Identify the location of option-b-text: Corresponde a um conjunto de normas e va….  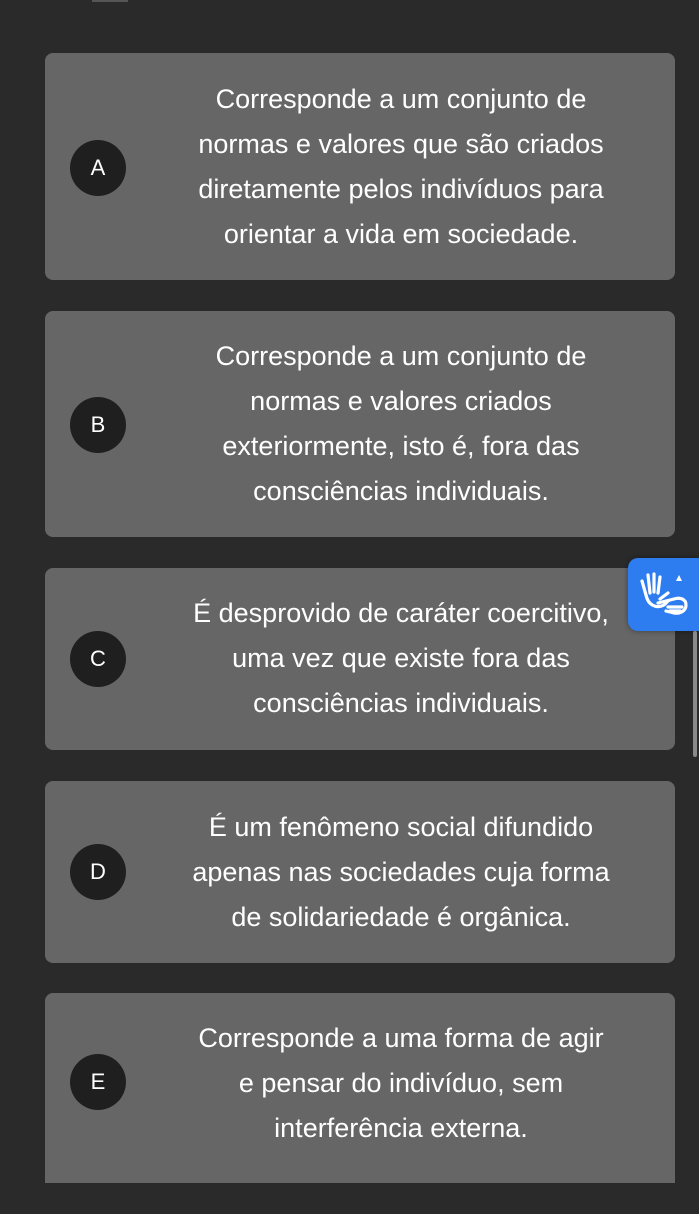
(401, 423).